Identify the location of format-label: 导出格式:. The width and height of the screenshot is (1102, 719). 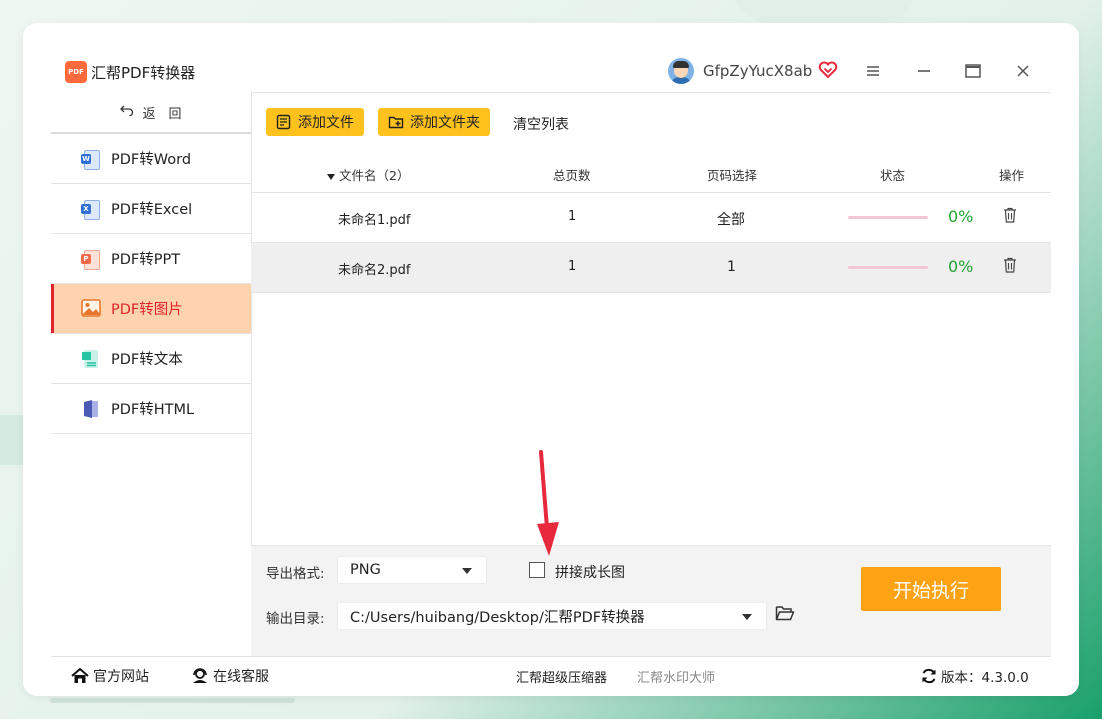
(295, 574).